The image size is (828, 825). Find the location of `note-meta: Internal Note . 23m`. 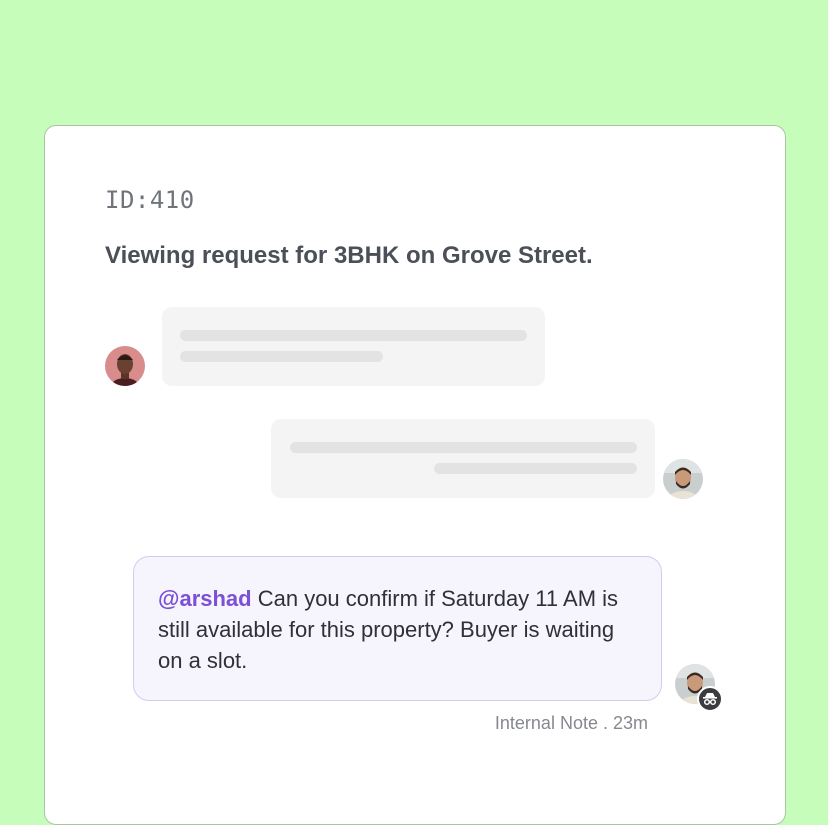

note-meta: Internal Note . 23m is located at coordinates (571, 723).